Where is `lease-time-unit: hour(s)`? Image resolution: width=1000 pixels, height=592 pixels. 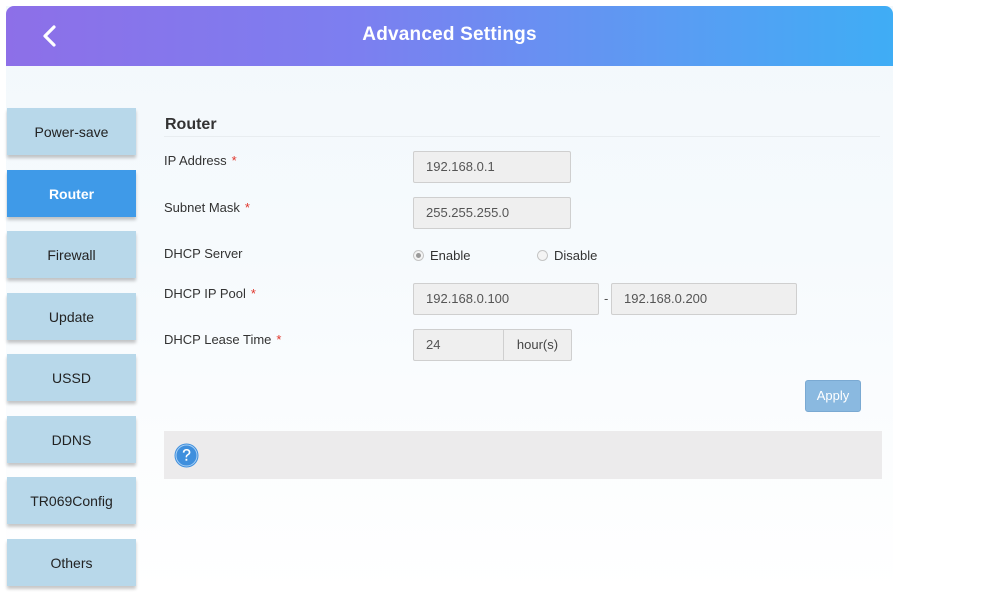 lease-time-unit: hour(s) is located at coordinates (538, 345).